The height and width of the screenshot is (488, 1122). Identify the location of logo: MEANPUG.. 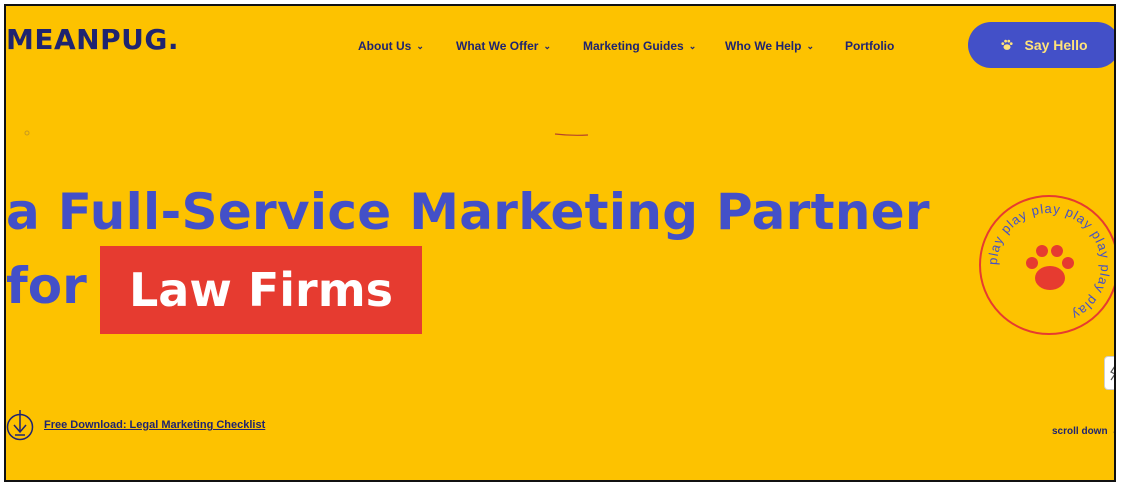
(92, 40).